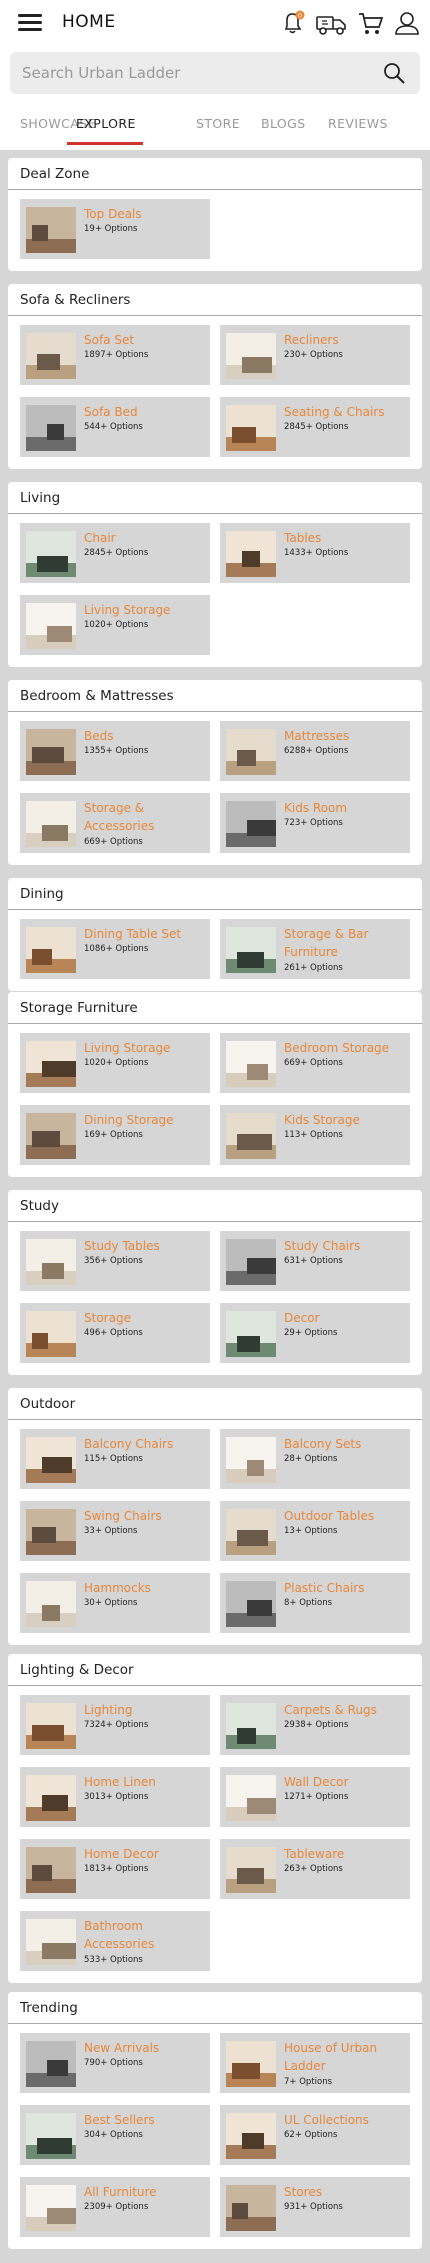 The width and height of the screenshot is (430, 2263). Describe the element at coordinates (115, 1797) in the screenshot. I see `category-card: Home Linen 3013+ Options` at that location.